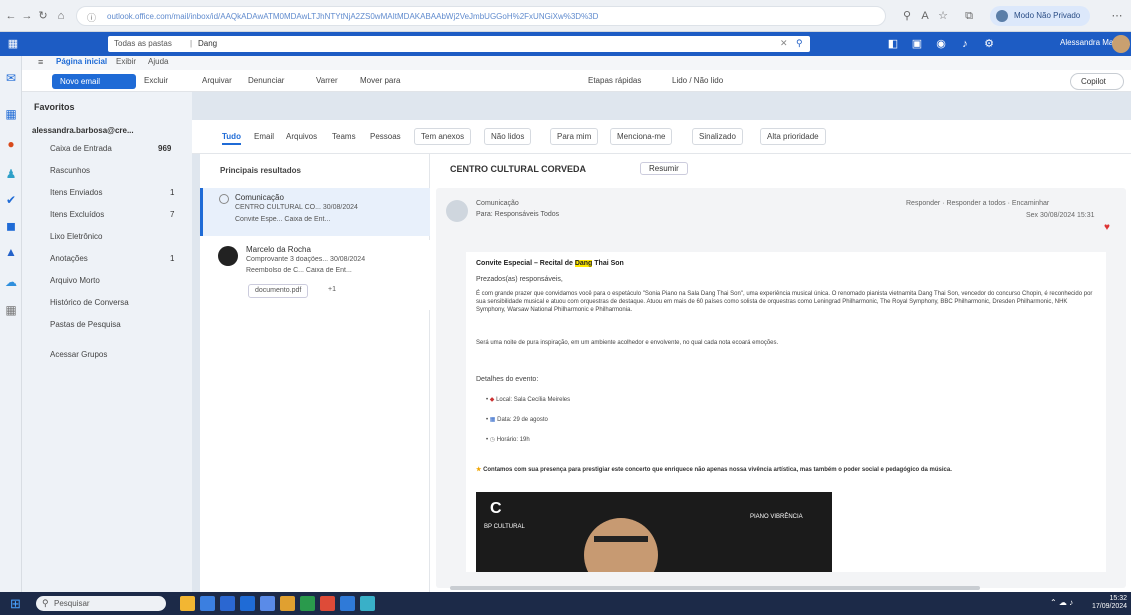  What do you see at coordinates (247, 603) in the screenshot?
I see `outlook-icon` at bounding box center [247, 603].